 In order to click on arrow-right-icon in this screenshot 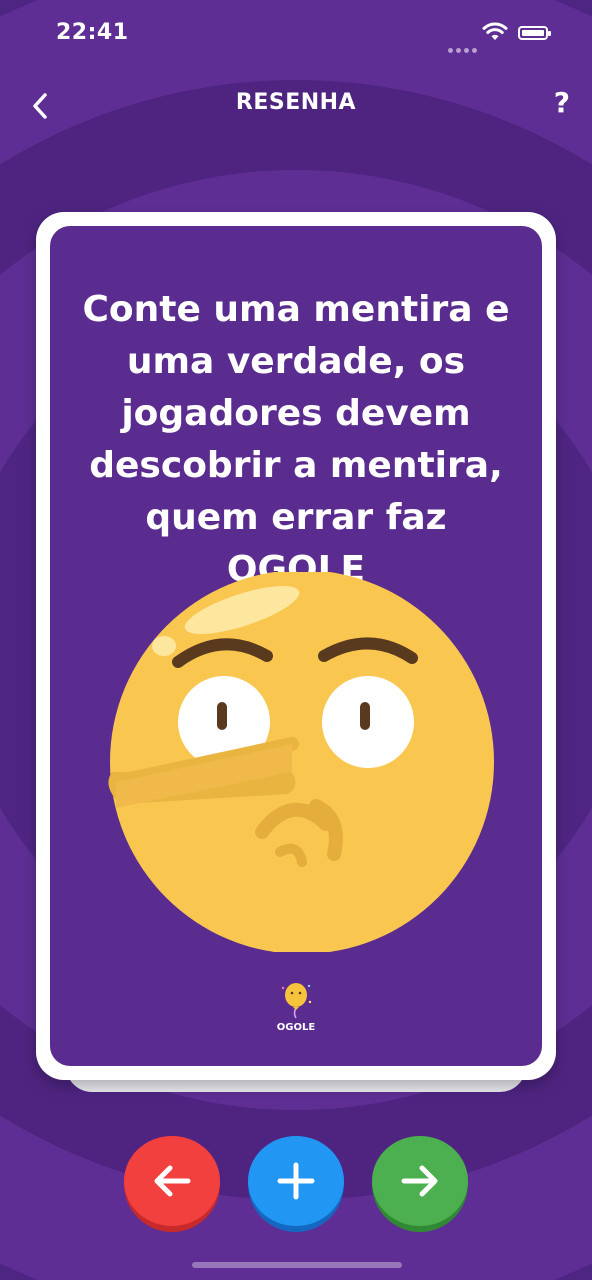, I will do `click(419, 1181)`.